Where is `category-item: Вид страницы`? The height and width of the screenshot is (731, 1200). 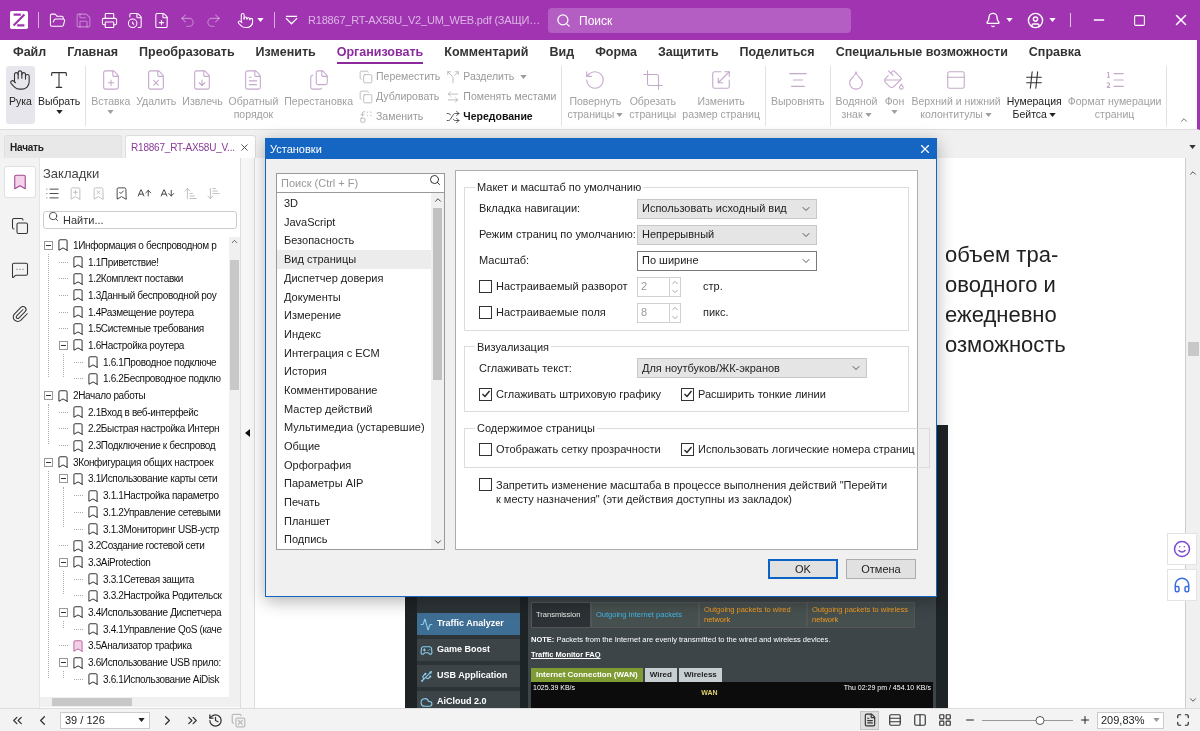 category-item: Вид страницы is located at coordinates (354, 259).